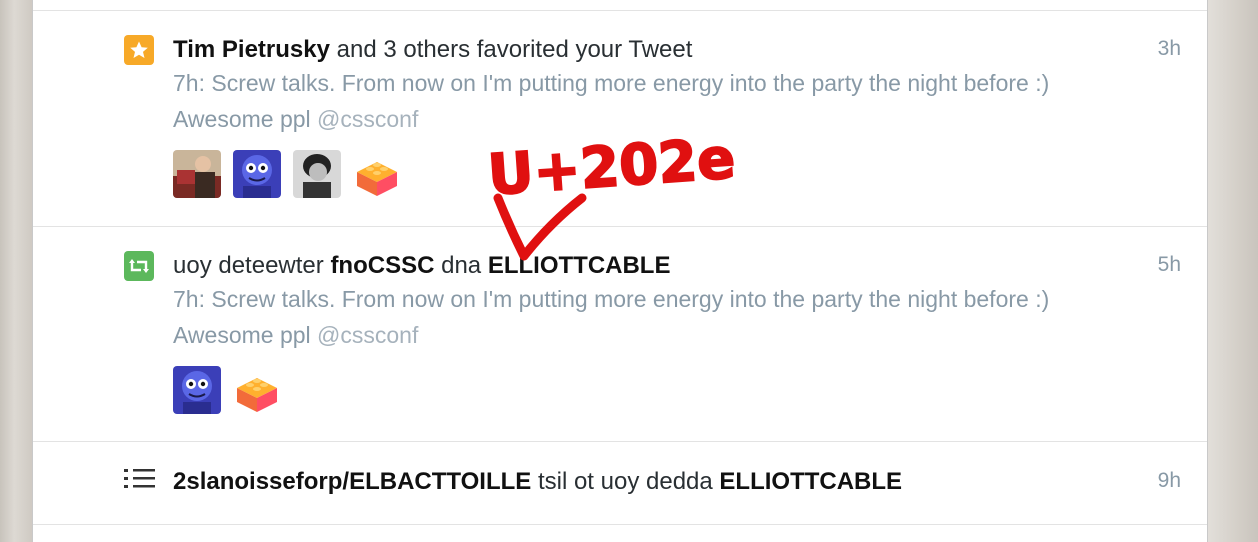  What do you see at coordinates (352, 481) in the screenshot?
I see `list-link: 2slanoisseforp/ELBACTTOILLE` at bounding box center [352, 481].